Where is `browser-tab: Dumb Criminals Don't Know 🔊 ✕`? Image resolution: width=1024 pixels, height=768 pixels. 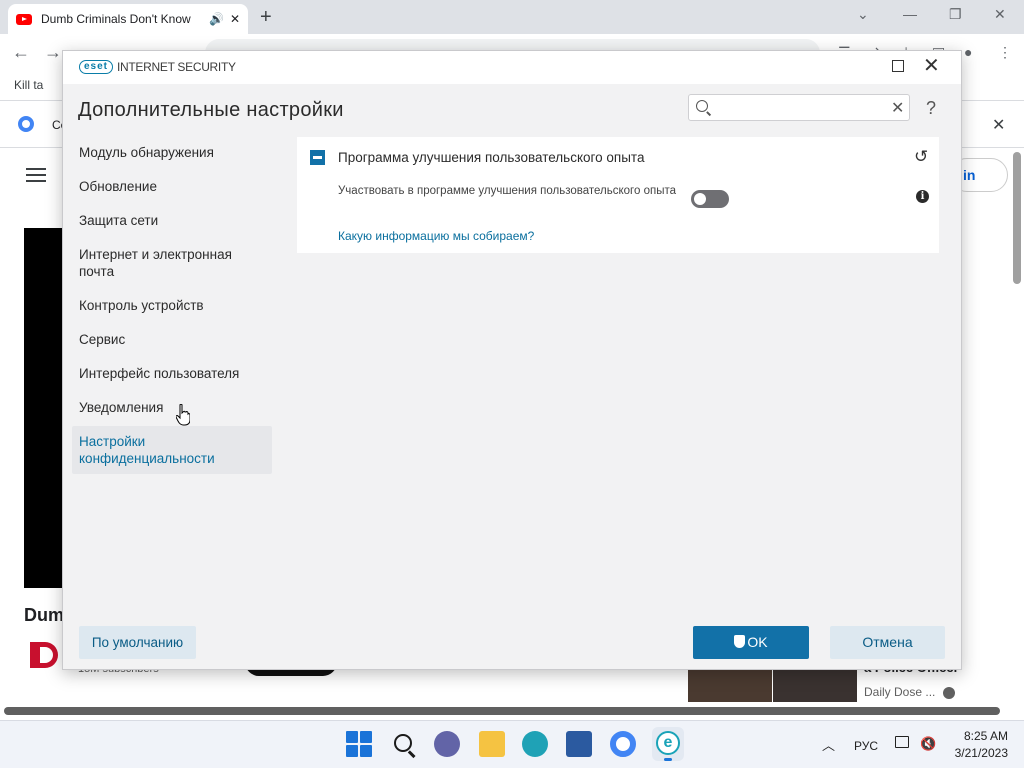
browser-tab: Dumb Criminals Don't Know 🔊 ✕ is located at coordinates (128, 19).